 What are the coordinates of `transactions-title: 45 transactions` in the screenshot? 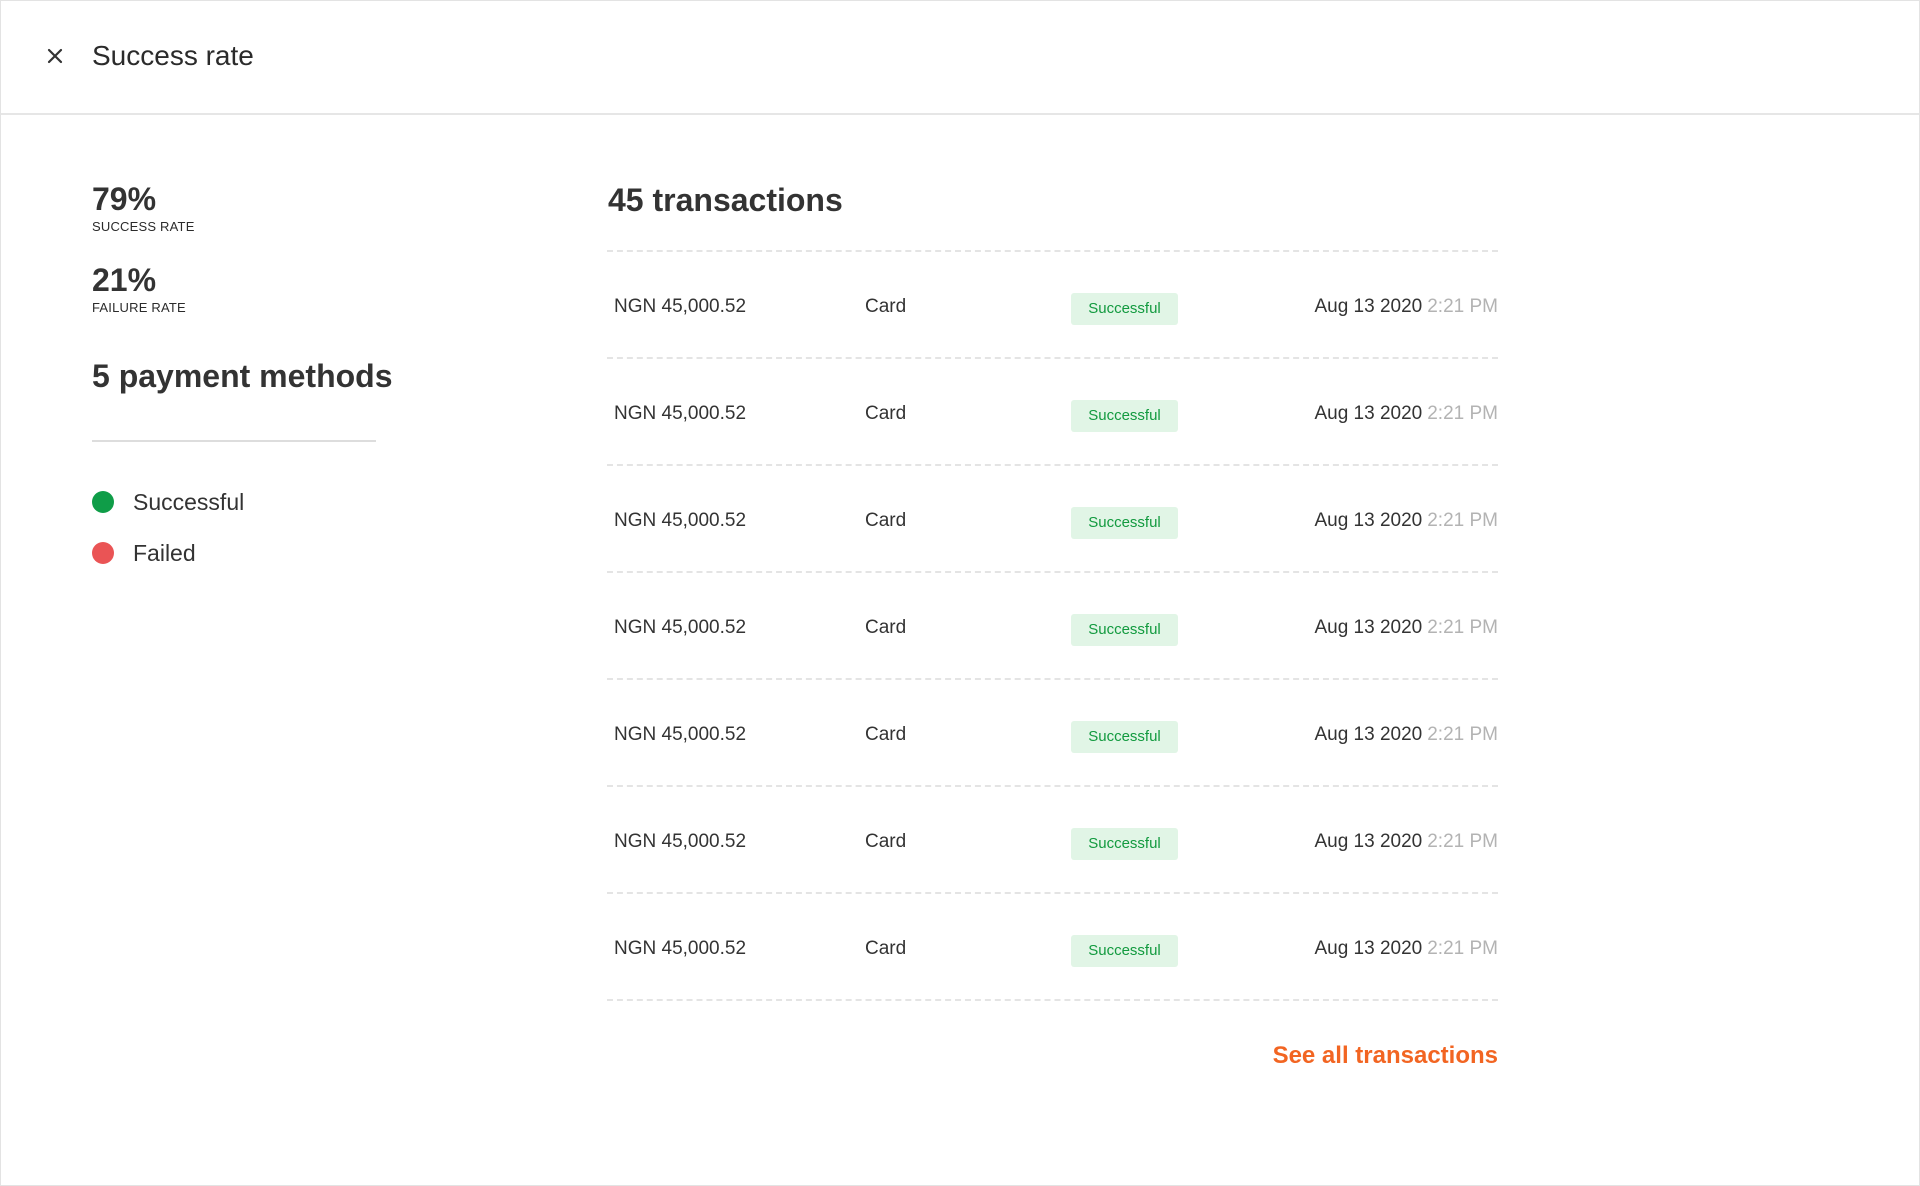 It's located at (725, 200).